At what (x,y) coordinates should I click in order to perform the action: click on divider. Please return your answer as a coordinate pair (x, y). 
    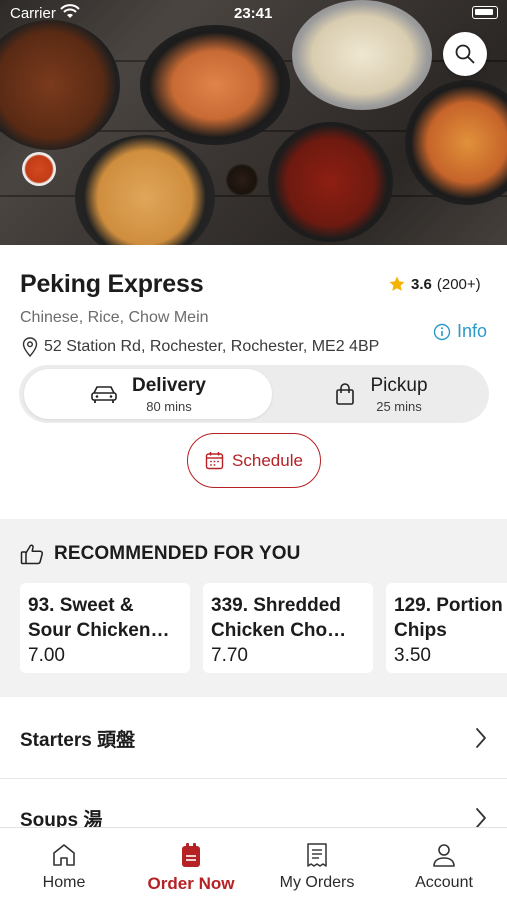
    Looking at the image, I should click on (253, 778).